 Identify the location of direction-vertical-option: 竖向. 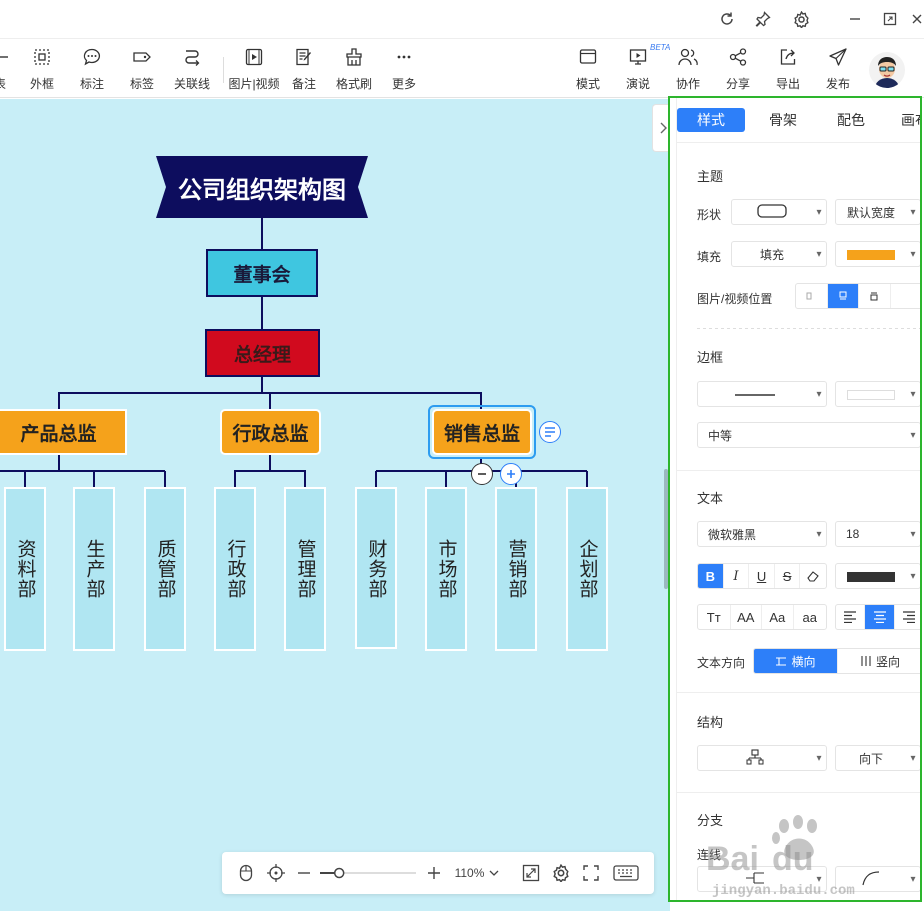
(879, 661).